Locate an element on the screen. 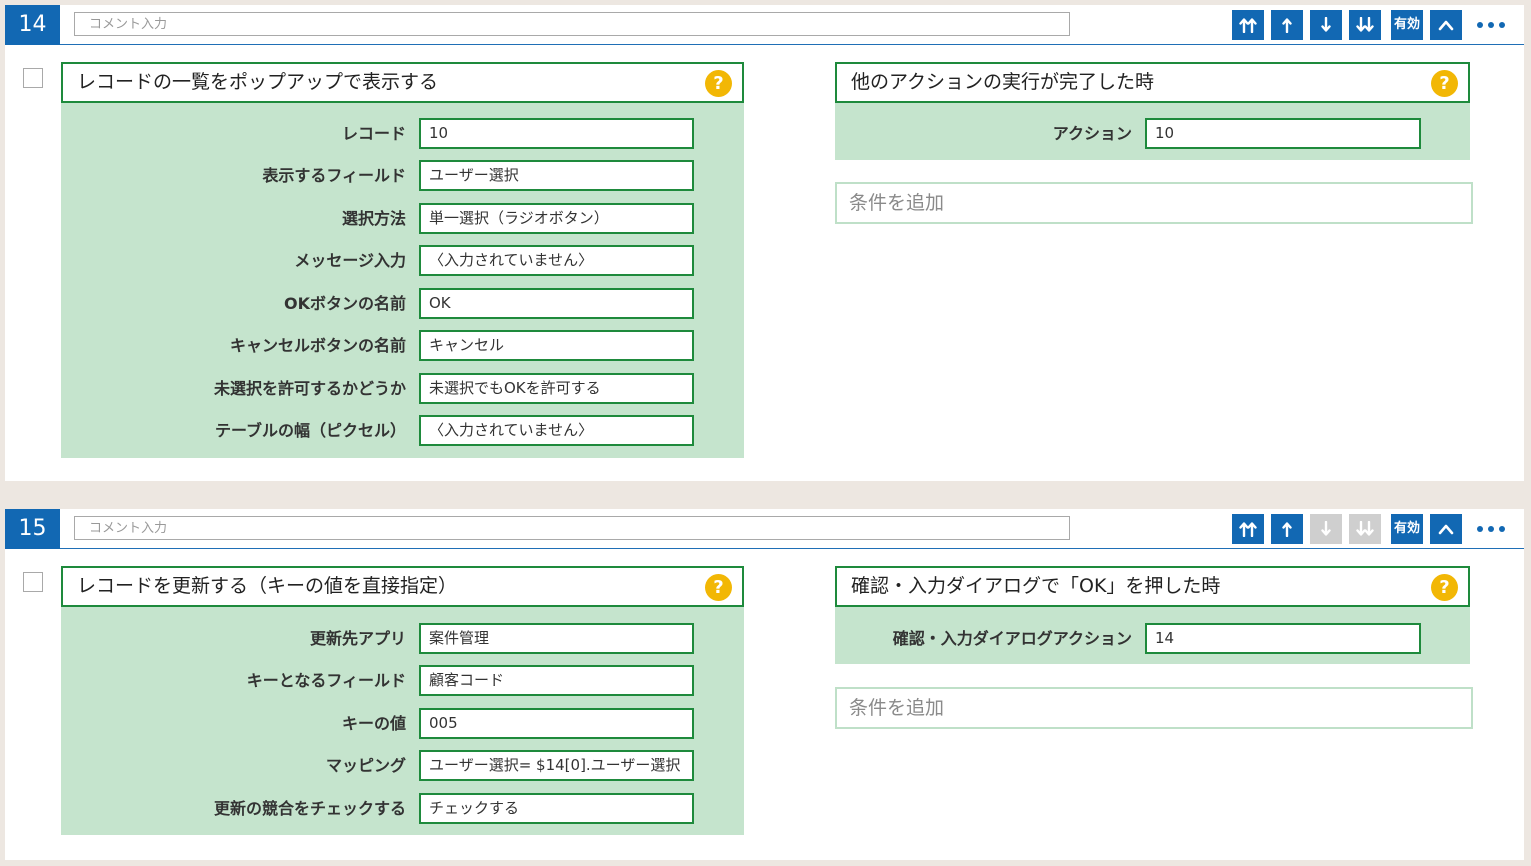 The width and height of the screenshot is (1531, 866). enabled-label: 有効 is located at coordinates (1406, 24).